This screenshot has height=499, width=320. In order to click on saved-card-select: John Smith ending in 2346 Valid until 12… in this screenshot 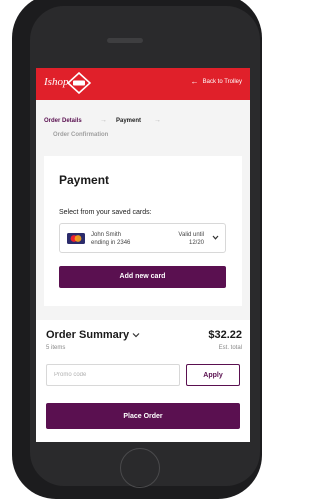, I will do `click(142, 238)`.